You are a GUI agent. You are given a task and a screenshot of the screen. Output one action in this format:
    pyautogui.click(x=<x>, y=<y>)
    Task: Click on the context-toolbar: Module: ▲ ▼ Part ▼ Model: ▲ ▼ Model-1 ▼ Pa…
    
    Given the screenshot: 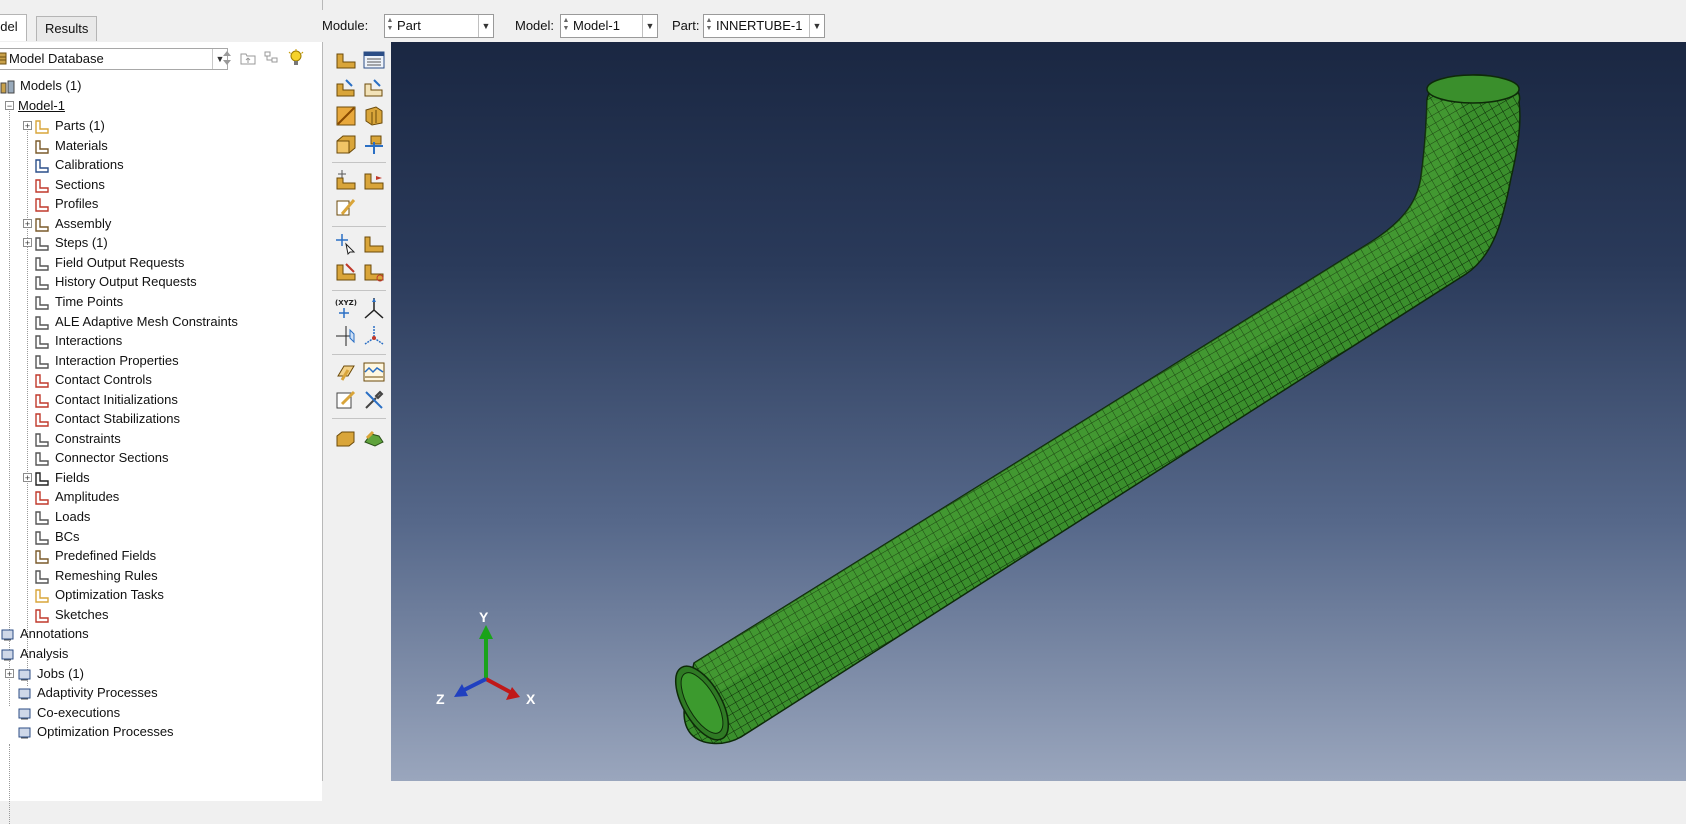 What is the action you would take?
    pyautogui.click(x=1004, y=26)
    